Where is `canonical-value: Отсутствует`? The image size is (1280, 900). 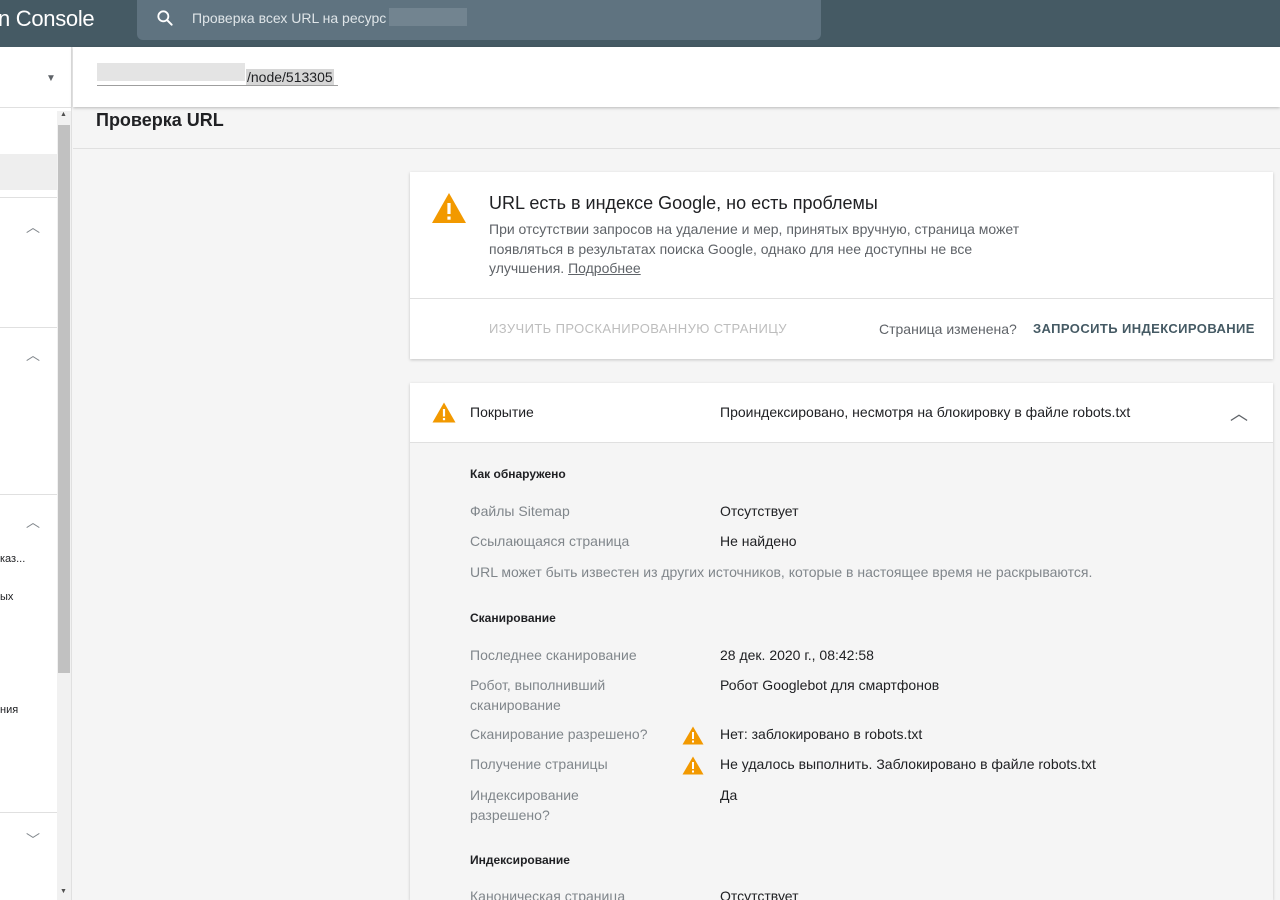 canonical-value: Отсутствует is located at coordinates (759, 894).